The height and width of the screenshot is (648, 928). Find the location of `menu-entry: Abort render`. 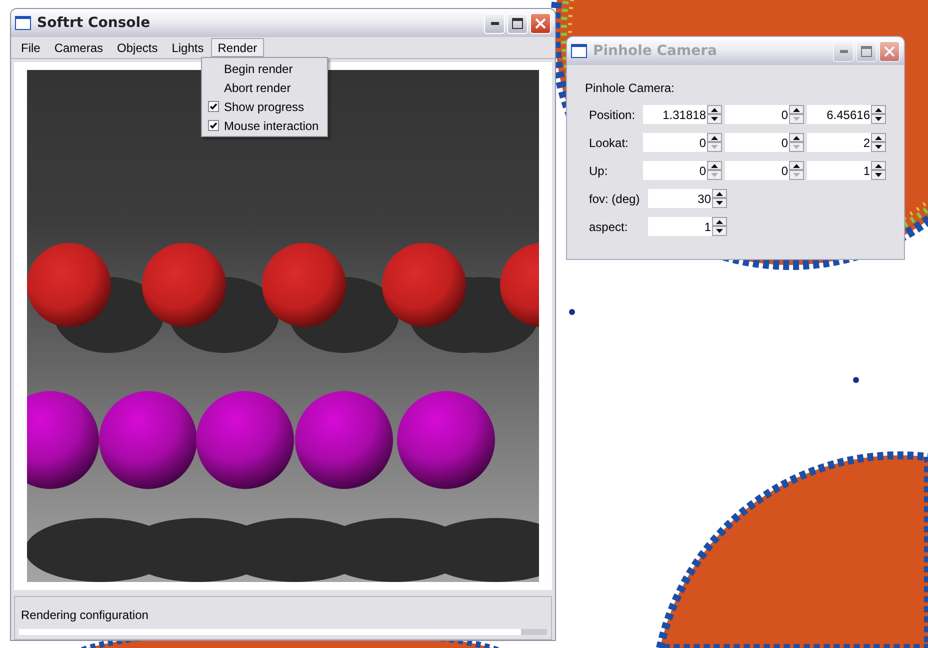

menu-entry: Abort render is located at coordinates (264, 87).